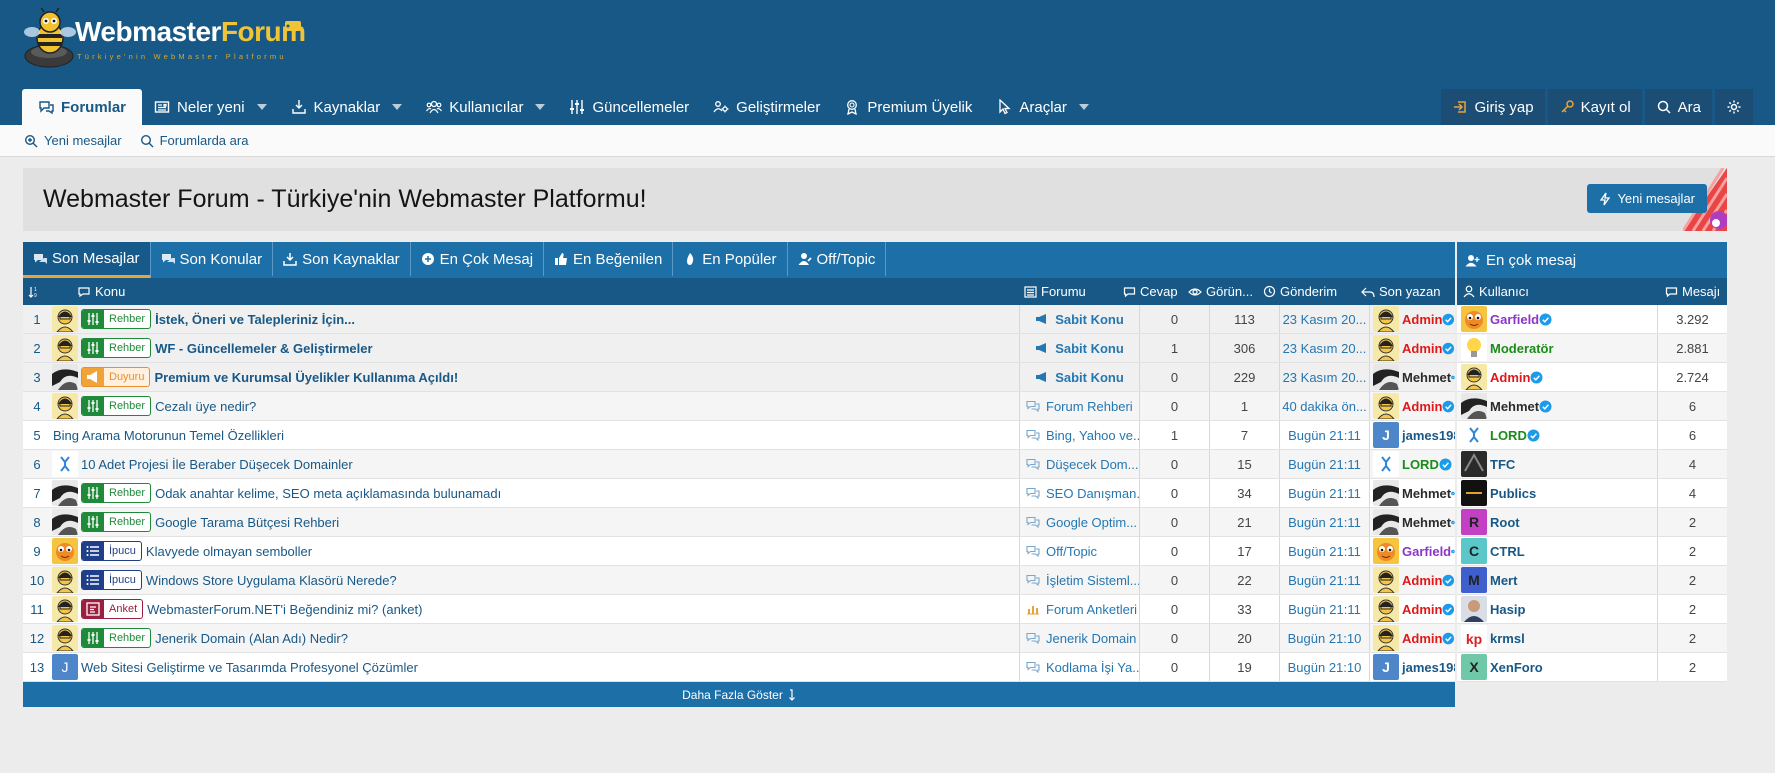 The height and width of the screenshot is (773, 1775). What do you see at coordinates (116, 377) in the screenshot?
I see `prefix-badge: Duyuru` at bounding box center [116, 377].